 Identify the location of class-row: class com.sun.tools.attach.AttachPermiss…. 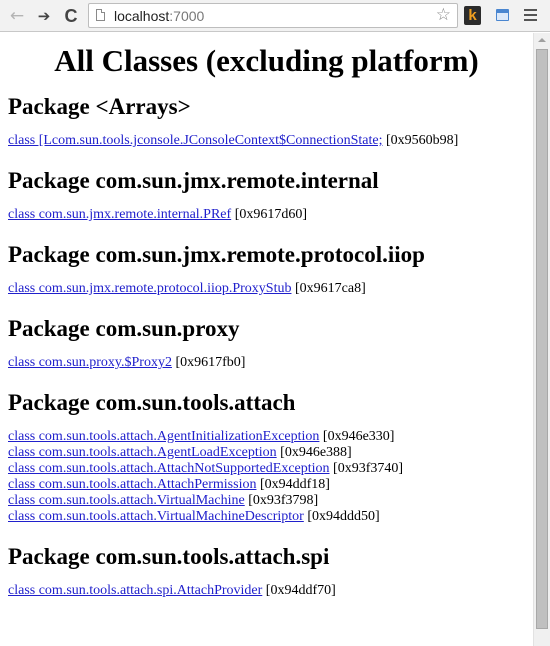
(266, 485).